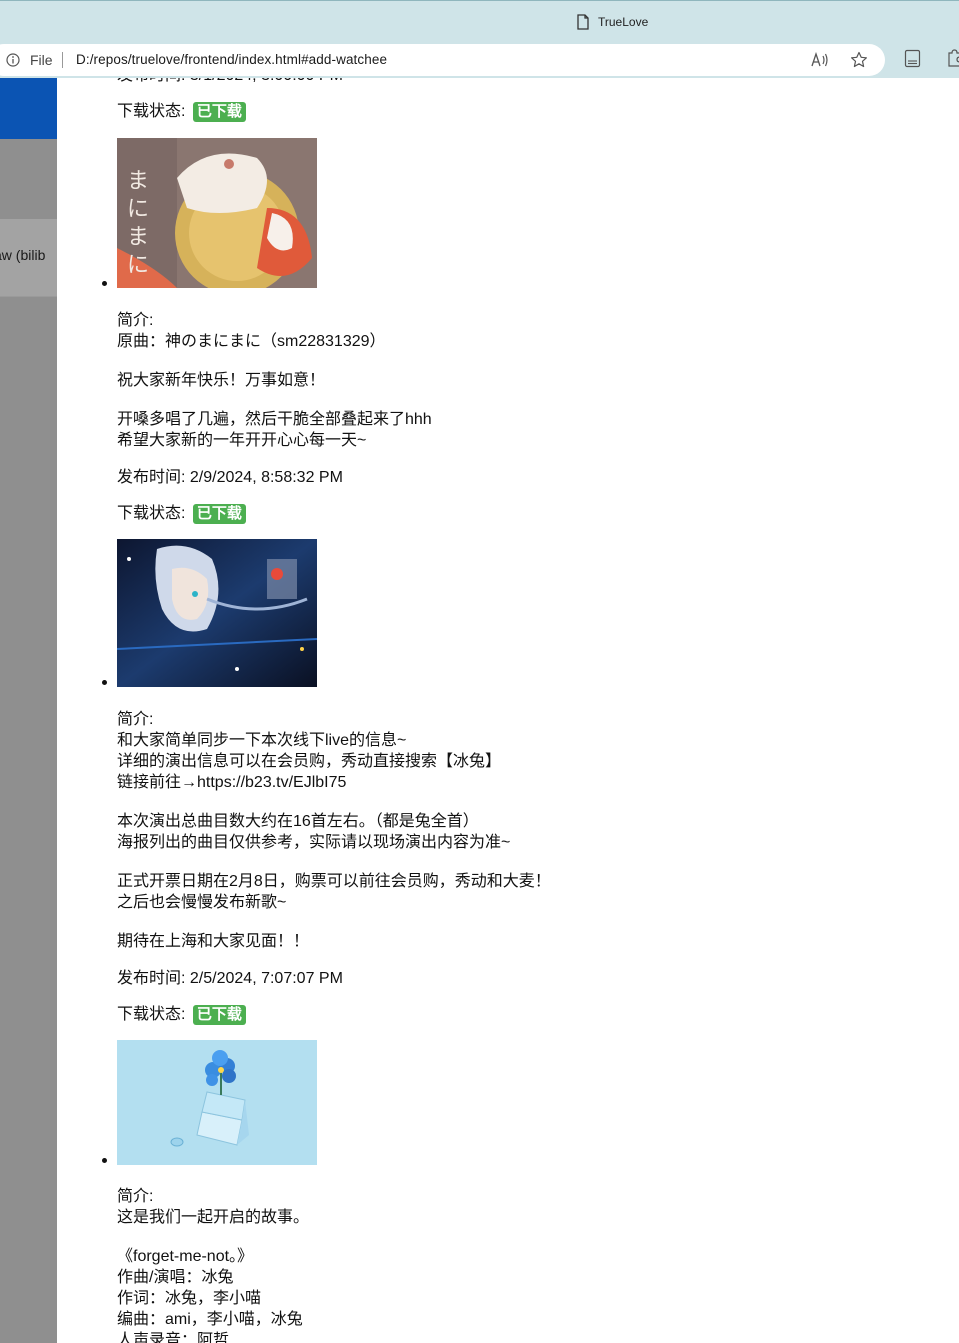 The image size is (959, 1343). I want to click on published-value: 2/9/2024, 8:58:32 PM, so click(266, 477).